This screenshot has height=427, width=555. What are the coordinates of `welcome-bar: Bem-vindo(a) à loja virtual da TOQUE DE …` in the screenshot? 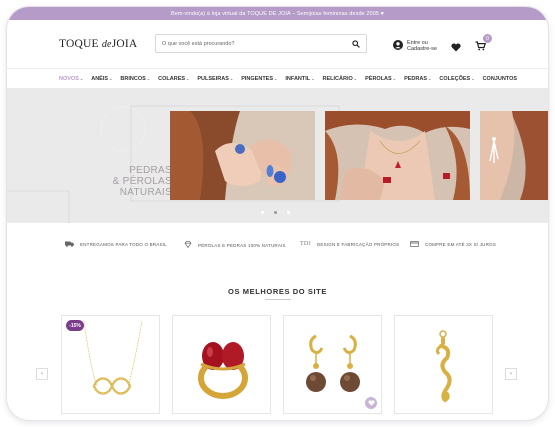 It's located at (277, 13).